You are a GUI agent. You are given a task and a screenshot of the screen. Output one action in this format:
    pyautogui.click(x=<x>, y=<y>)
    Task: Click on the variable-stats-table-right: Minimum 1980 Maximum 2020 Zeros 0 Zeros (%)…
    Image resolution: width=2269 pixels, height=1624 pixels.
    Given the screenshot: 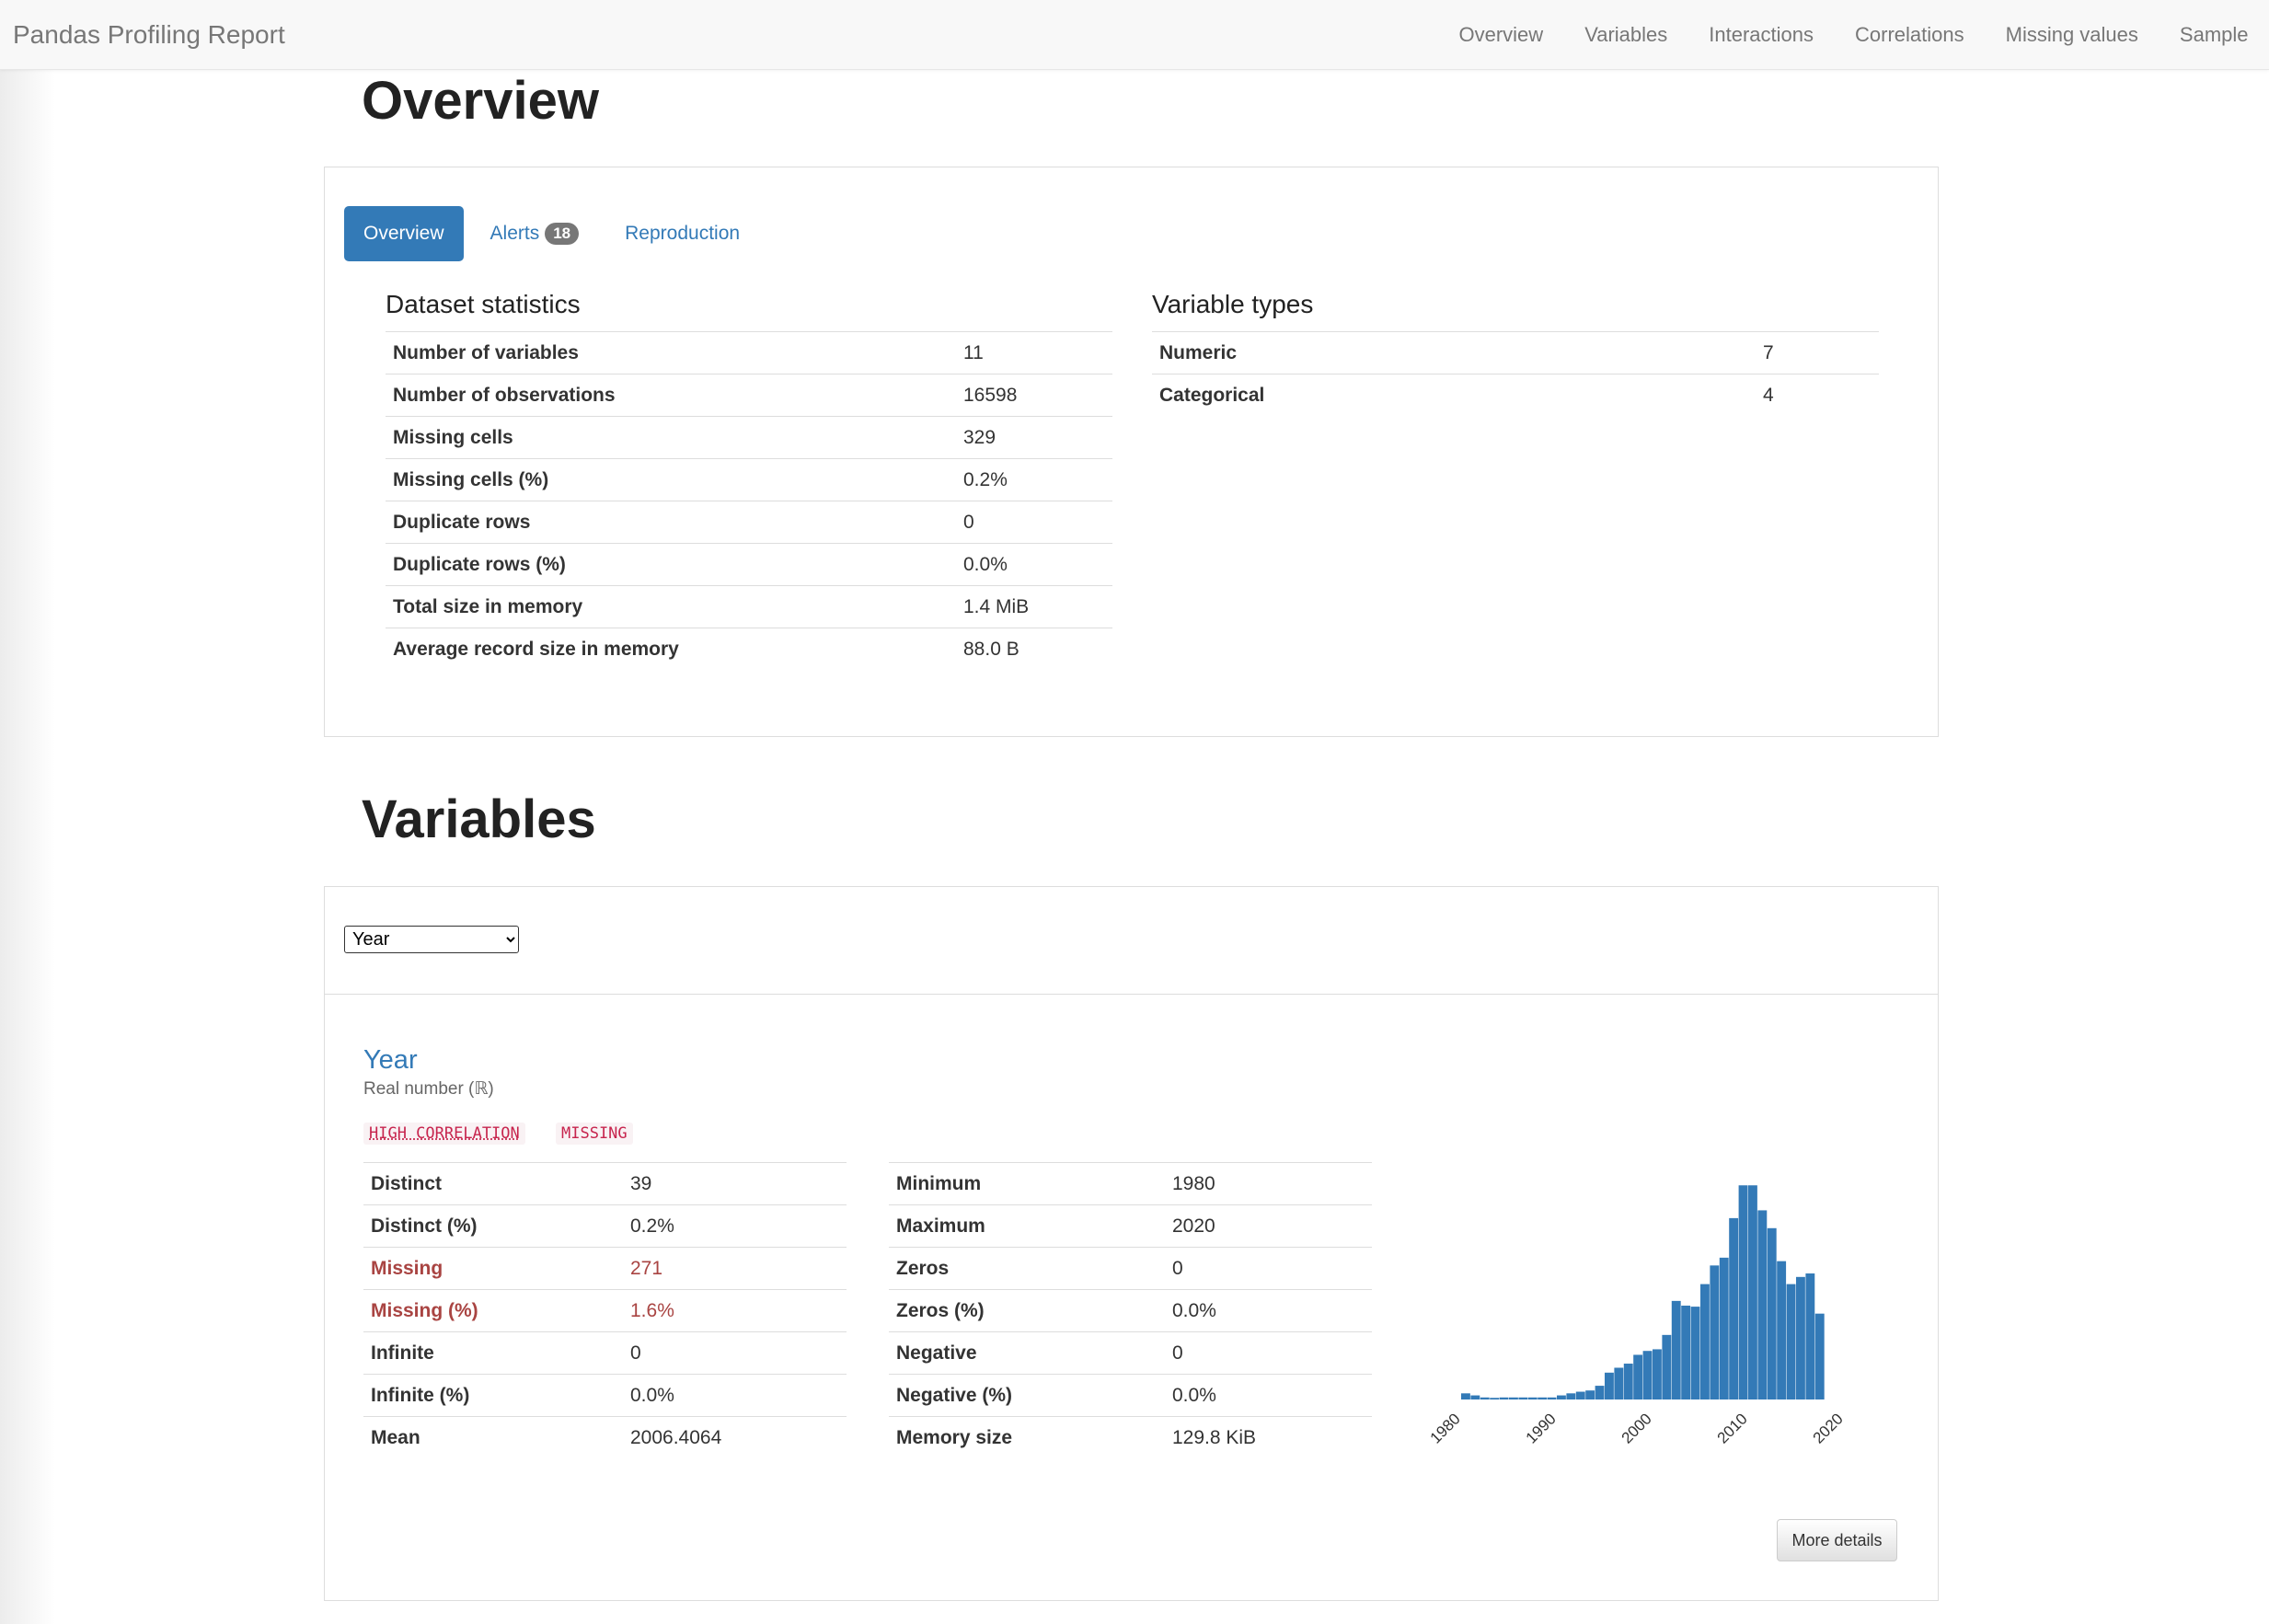 What is the action you would take?
    pyautogui.click(x=1130, y=1310)
    